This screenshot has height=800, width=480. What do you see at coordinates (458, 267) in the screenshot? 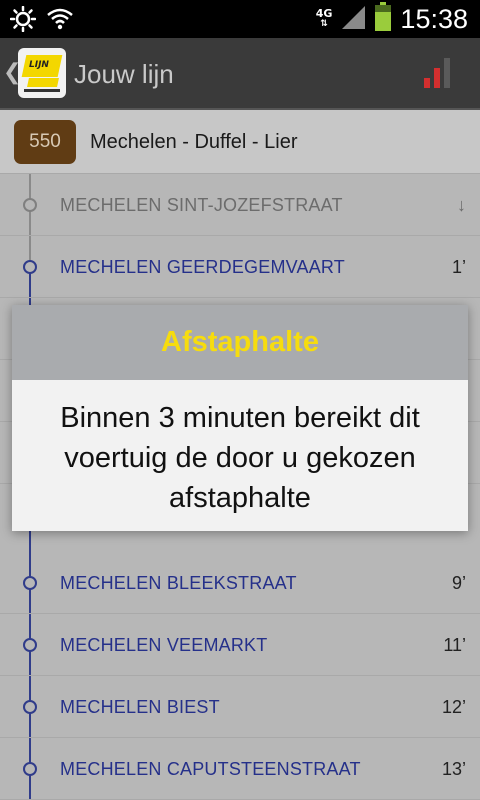
I see `stop-eta: 1’` at bounding box center [458, 267].